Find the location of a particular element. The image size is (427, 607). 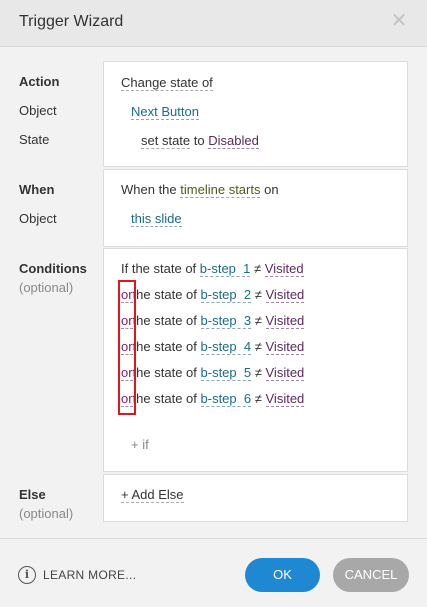

close-icon: ✕ is located at coordinates (399, 21).